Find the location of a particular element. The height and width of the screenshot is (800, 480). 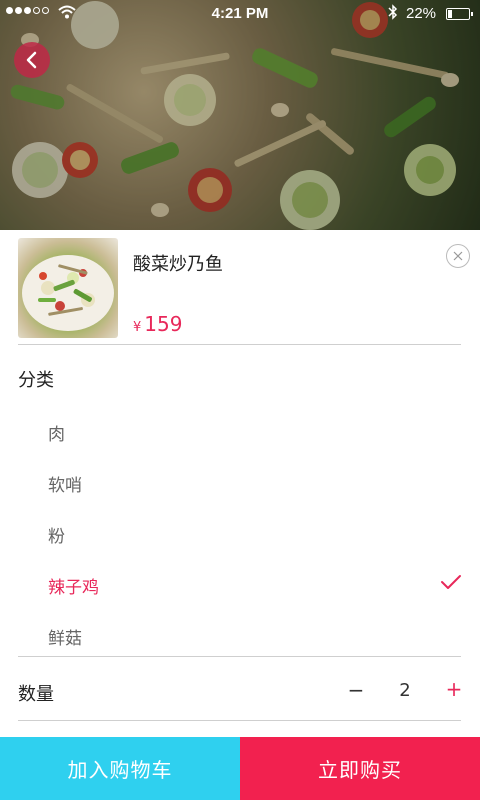

price-value: 159 is located at coordinates (163, 324).